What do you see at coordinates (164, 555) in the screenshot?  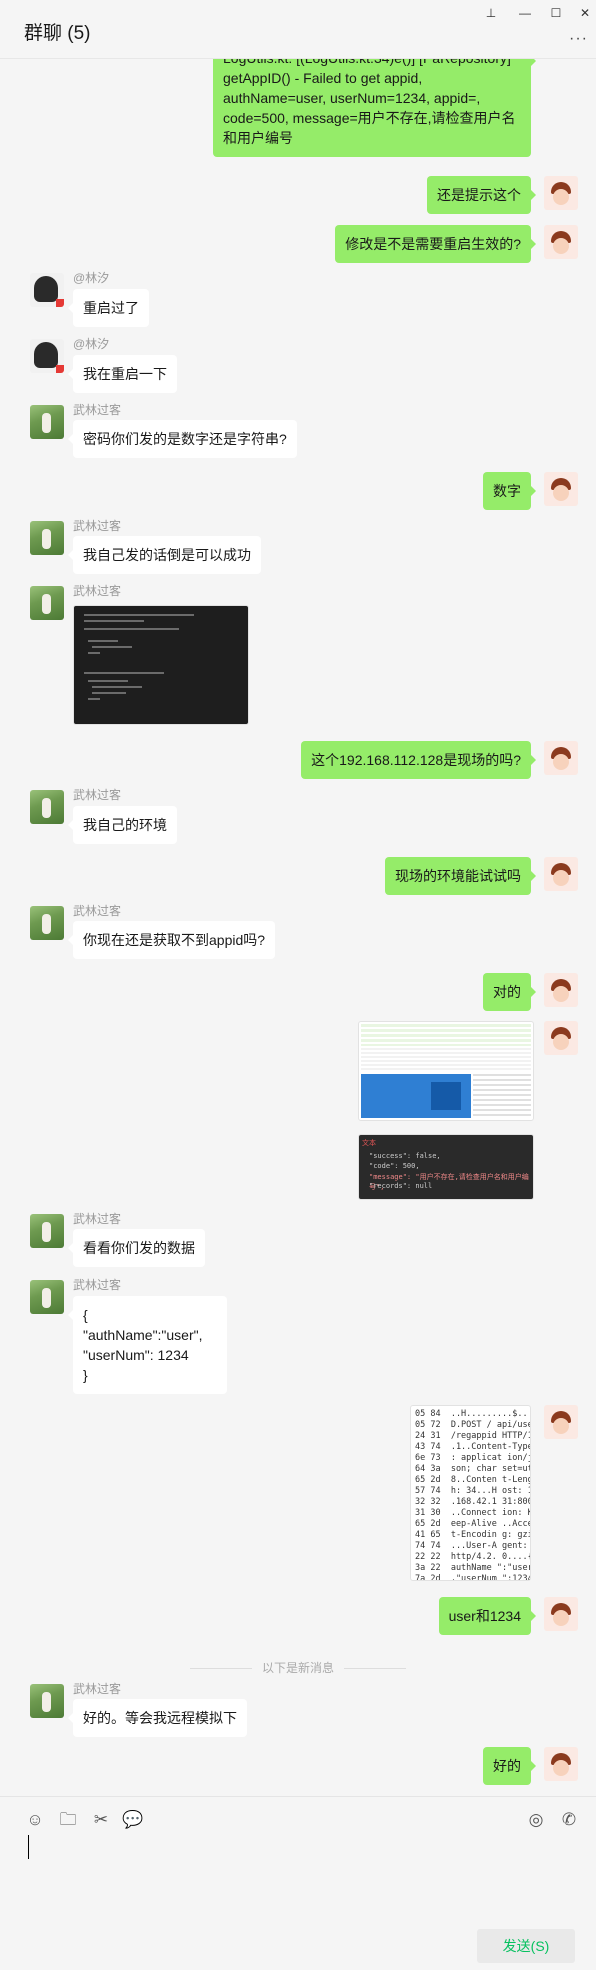 I see `message-bubble: 我自己发的话倒是可以成功` at bounding box center [164, 555].